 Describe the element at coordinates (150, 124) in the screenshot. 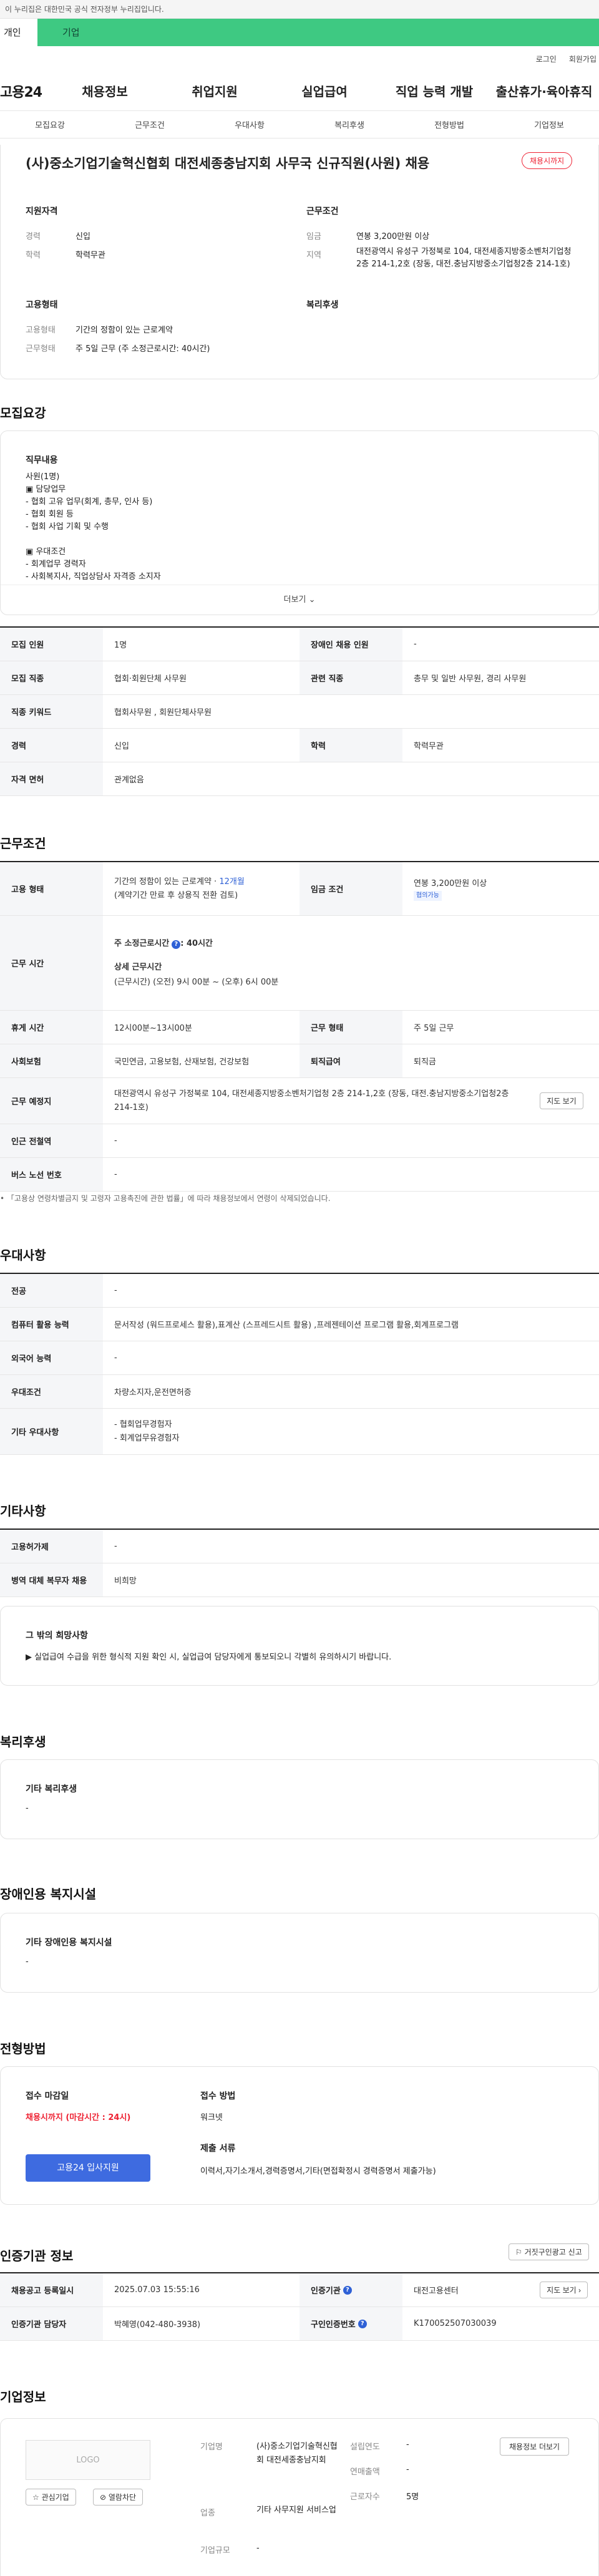

I see `section-link-work: 근무조건` at that location.